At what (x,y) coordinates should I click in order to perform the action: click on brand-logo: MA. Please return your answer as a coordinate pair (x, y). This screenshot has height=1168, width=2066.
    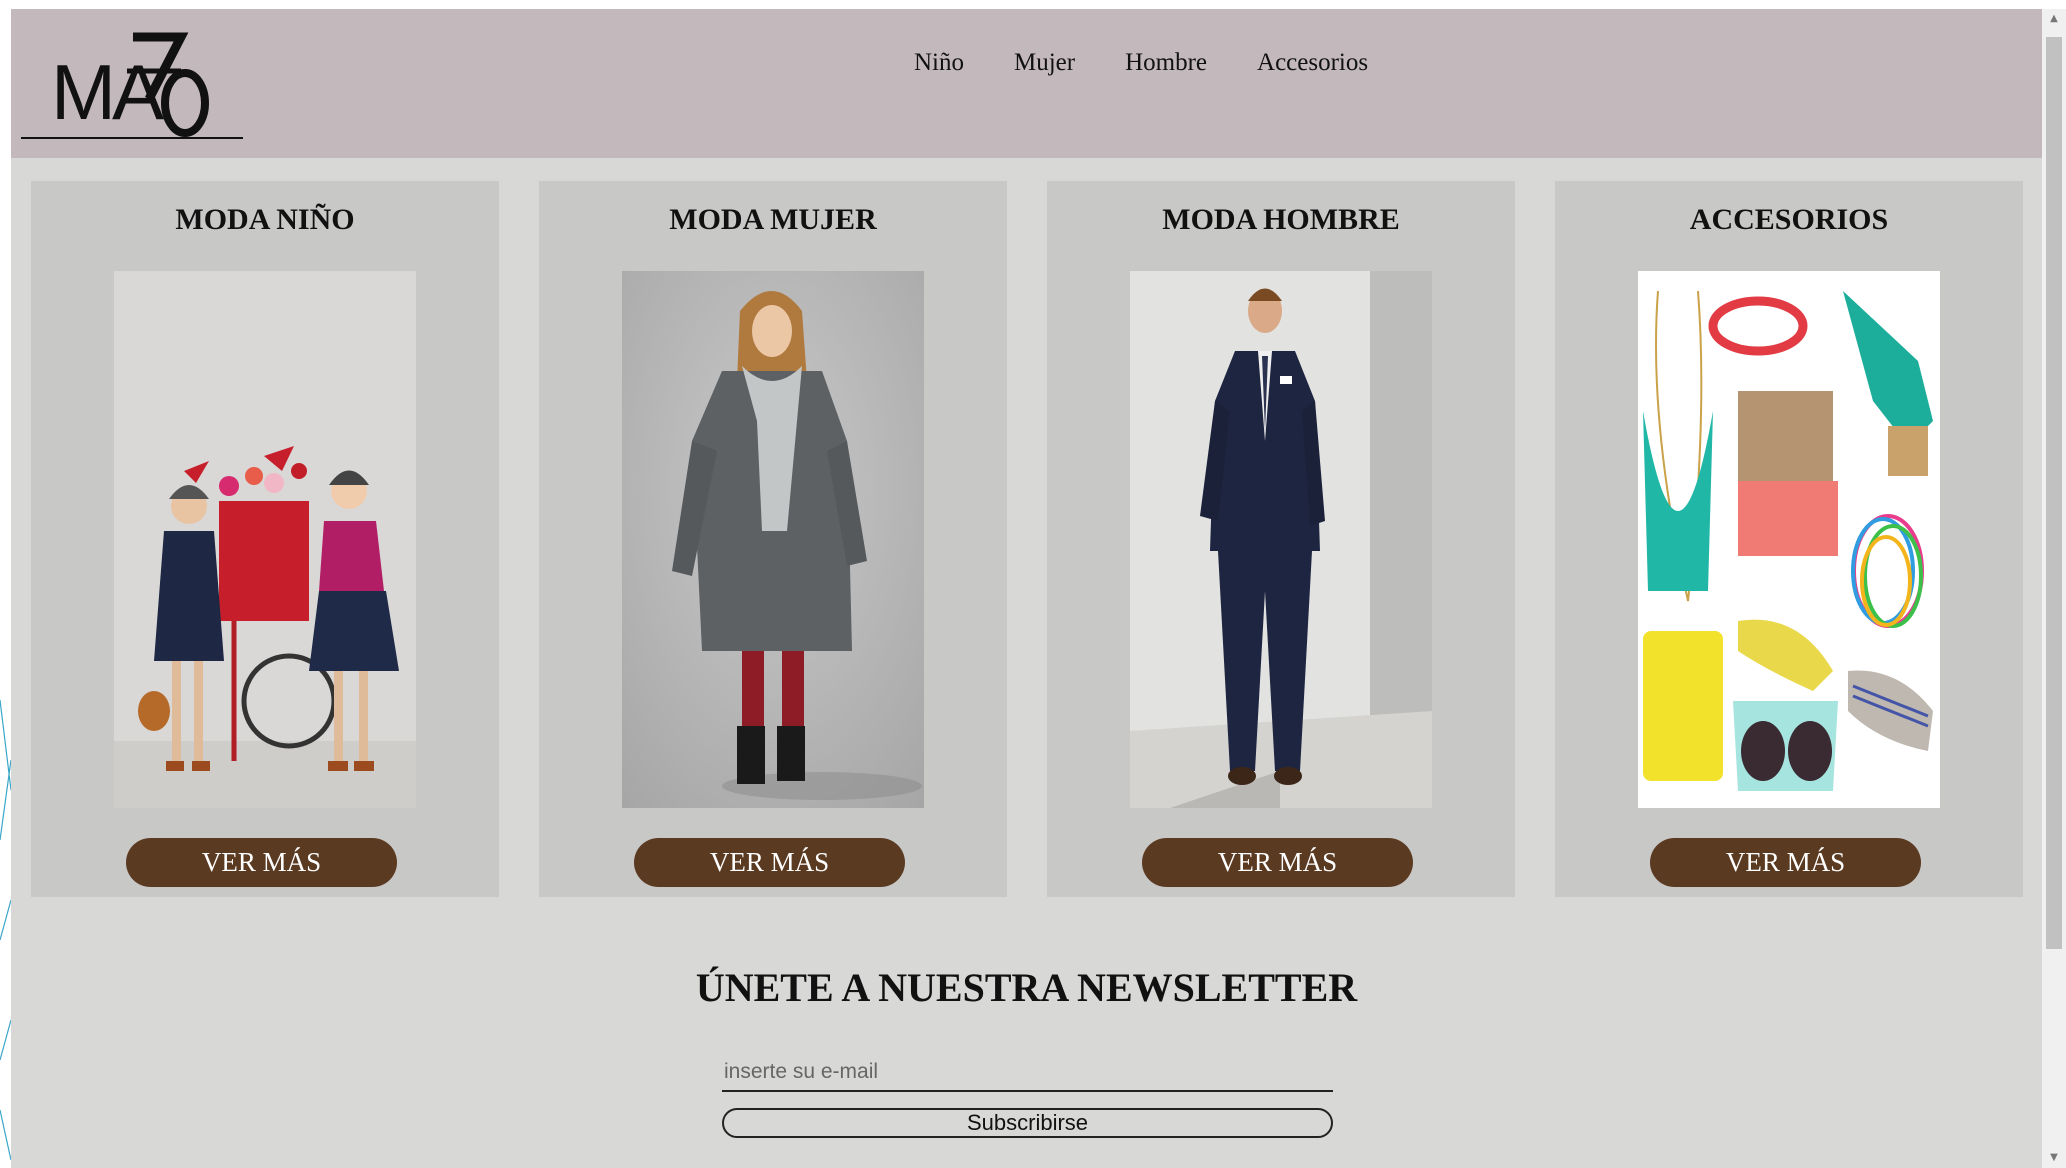
    Looking at the image, I should click on (133, 83).